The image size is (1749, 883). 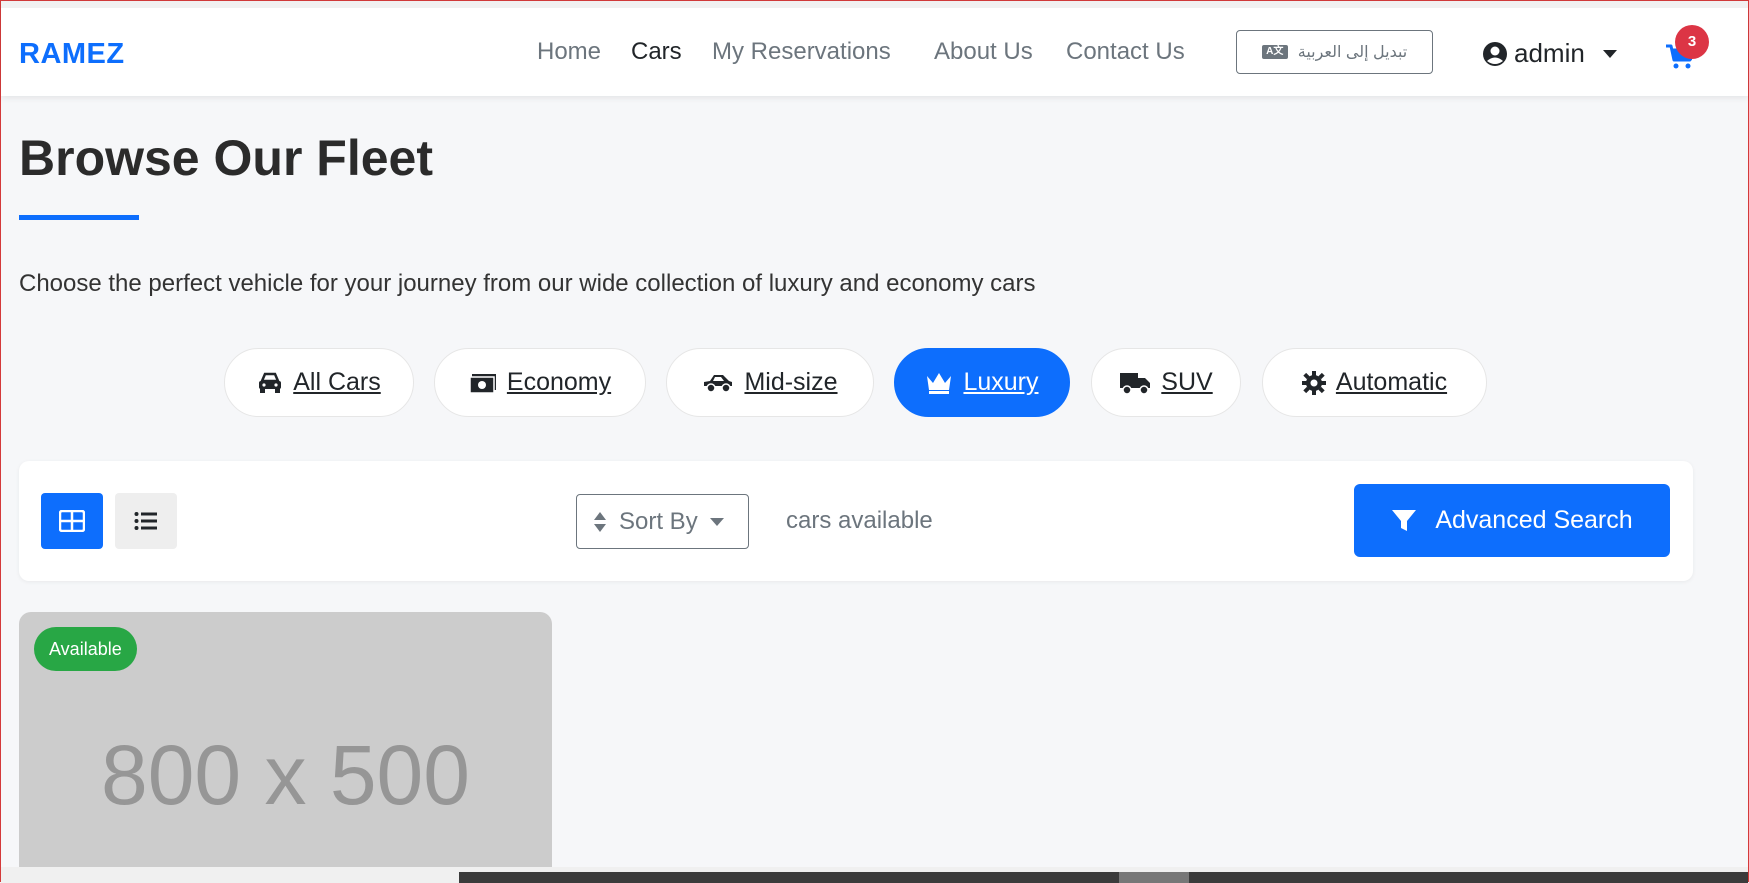 What do you see at coordinates (983, 52) in the screenshot?
I see `nav-about-us: About Us` at bounding box center [983, 52].